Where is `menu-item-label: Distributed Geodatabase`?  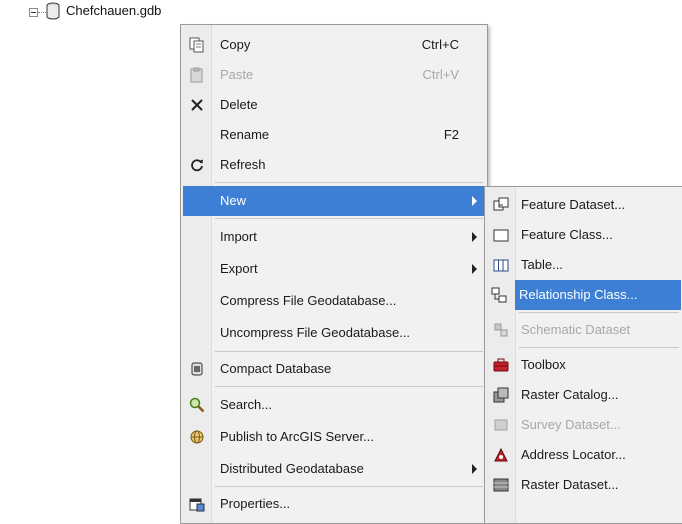
menu-item-label: Distributed Geodatabase is located at coordinates (292, 468).